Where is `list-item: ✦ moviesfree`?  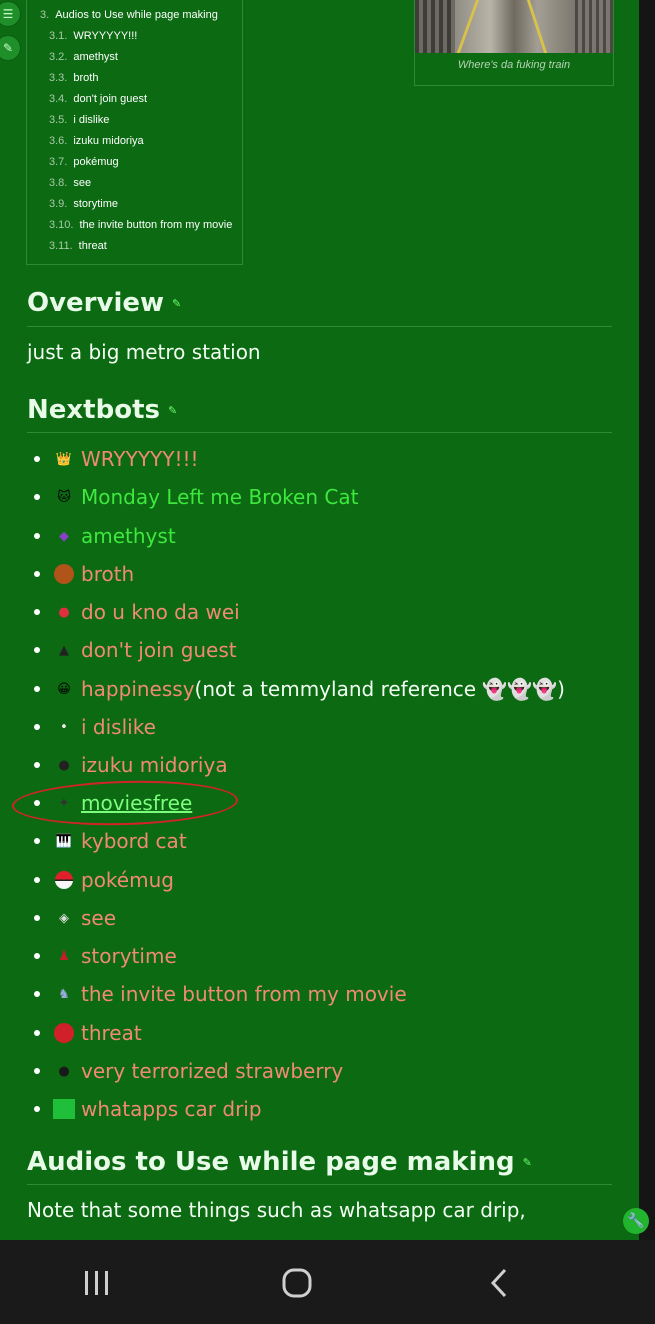 list-item: ✦ moviesfree is located at coordinates (113, 803).